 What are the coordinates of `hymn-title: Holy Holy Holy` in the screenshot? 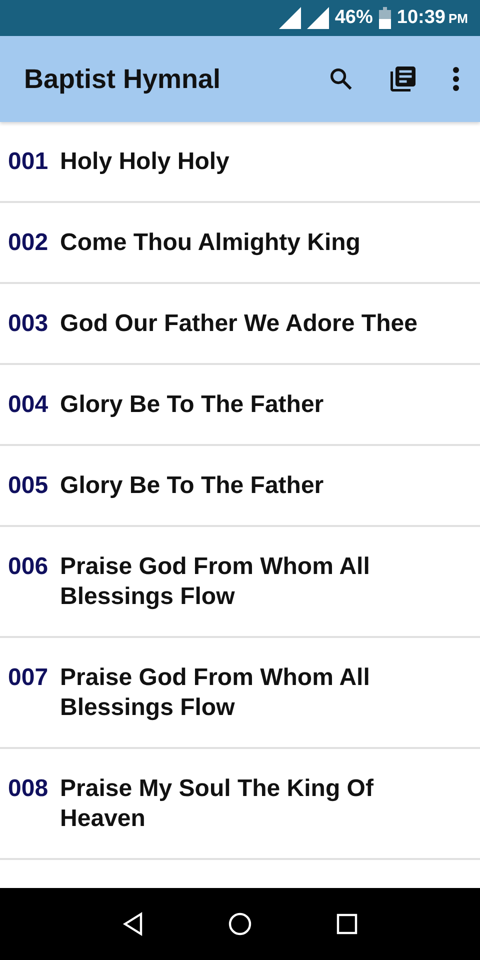 It's located at (145, 162).